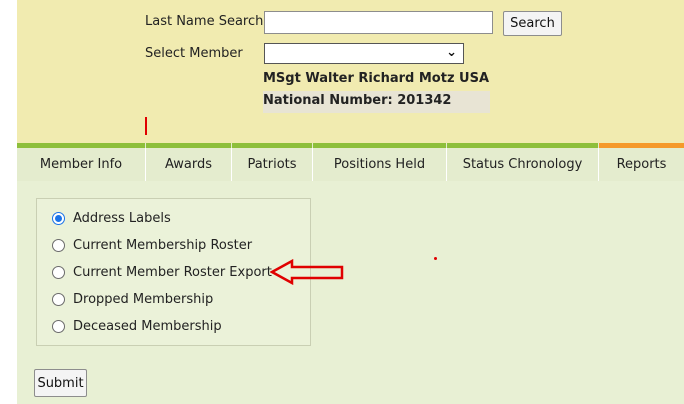  Describe the element at coordinates (143, 299) in the screenshot. I see `report-option-label: Dropped Membership` at that location.